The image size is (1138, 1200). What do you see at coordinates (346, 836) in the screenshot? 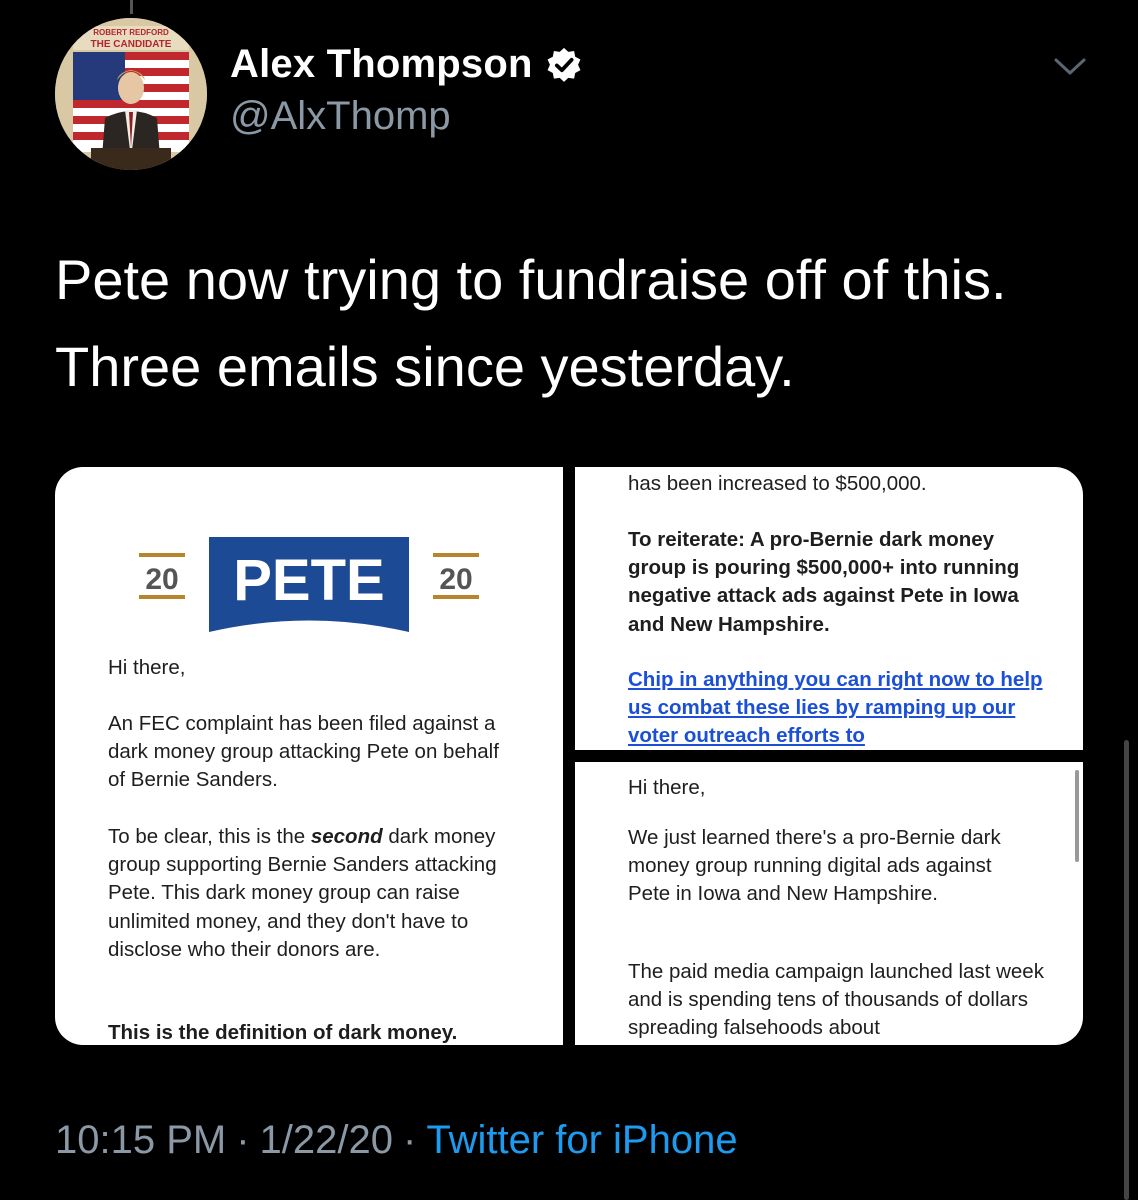
I see `email1-p2-emphasis: second` at bounding box center [346, 836].